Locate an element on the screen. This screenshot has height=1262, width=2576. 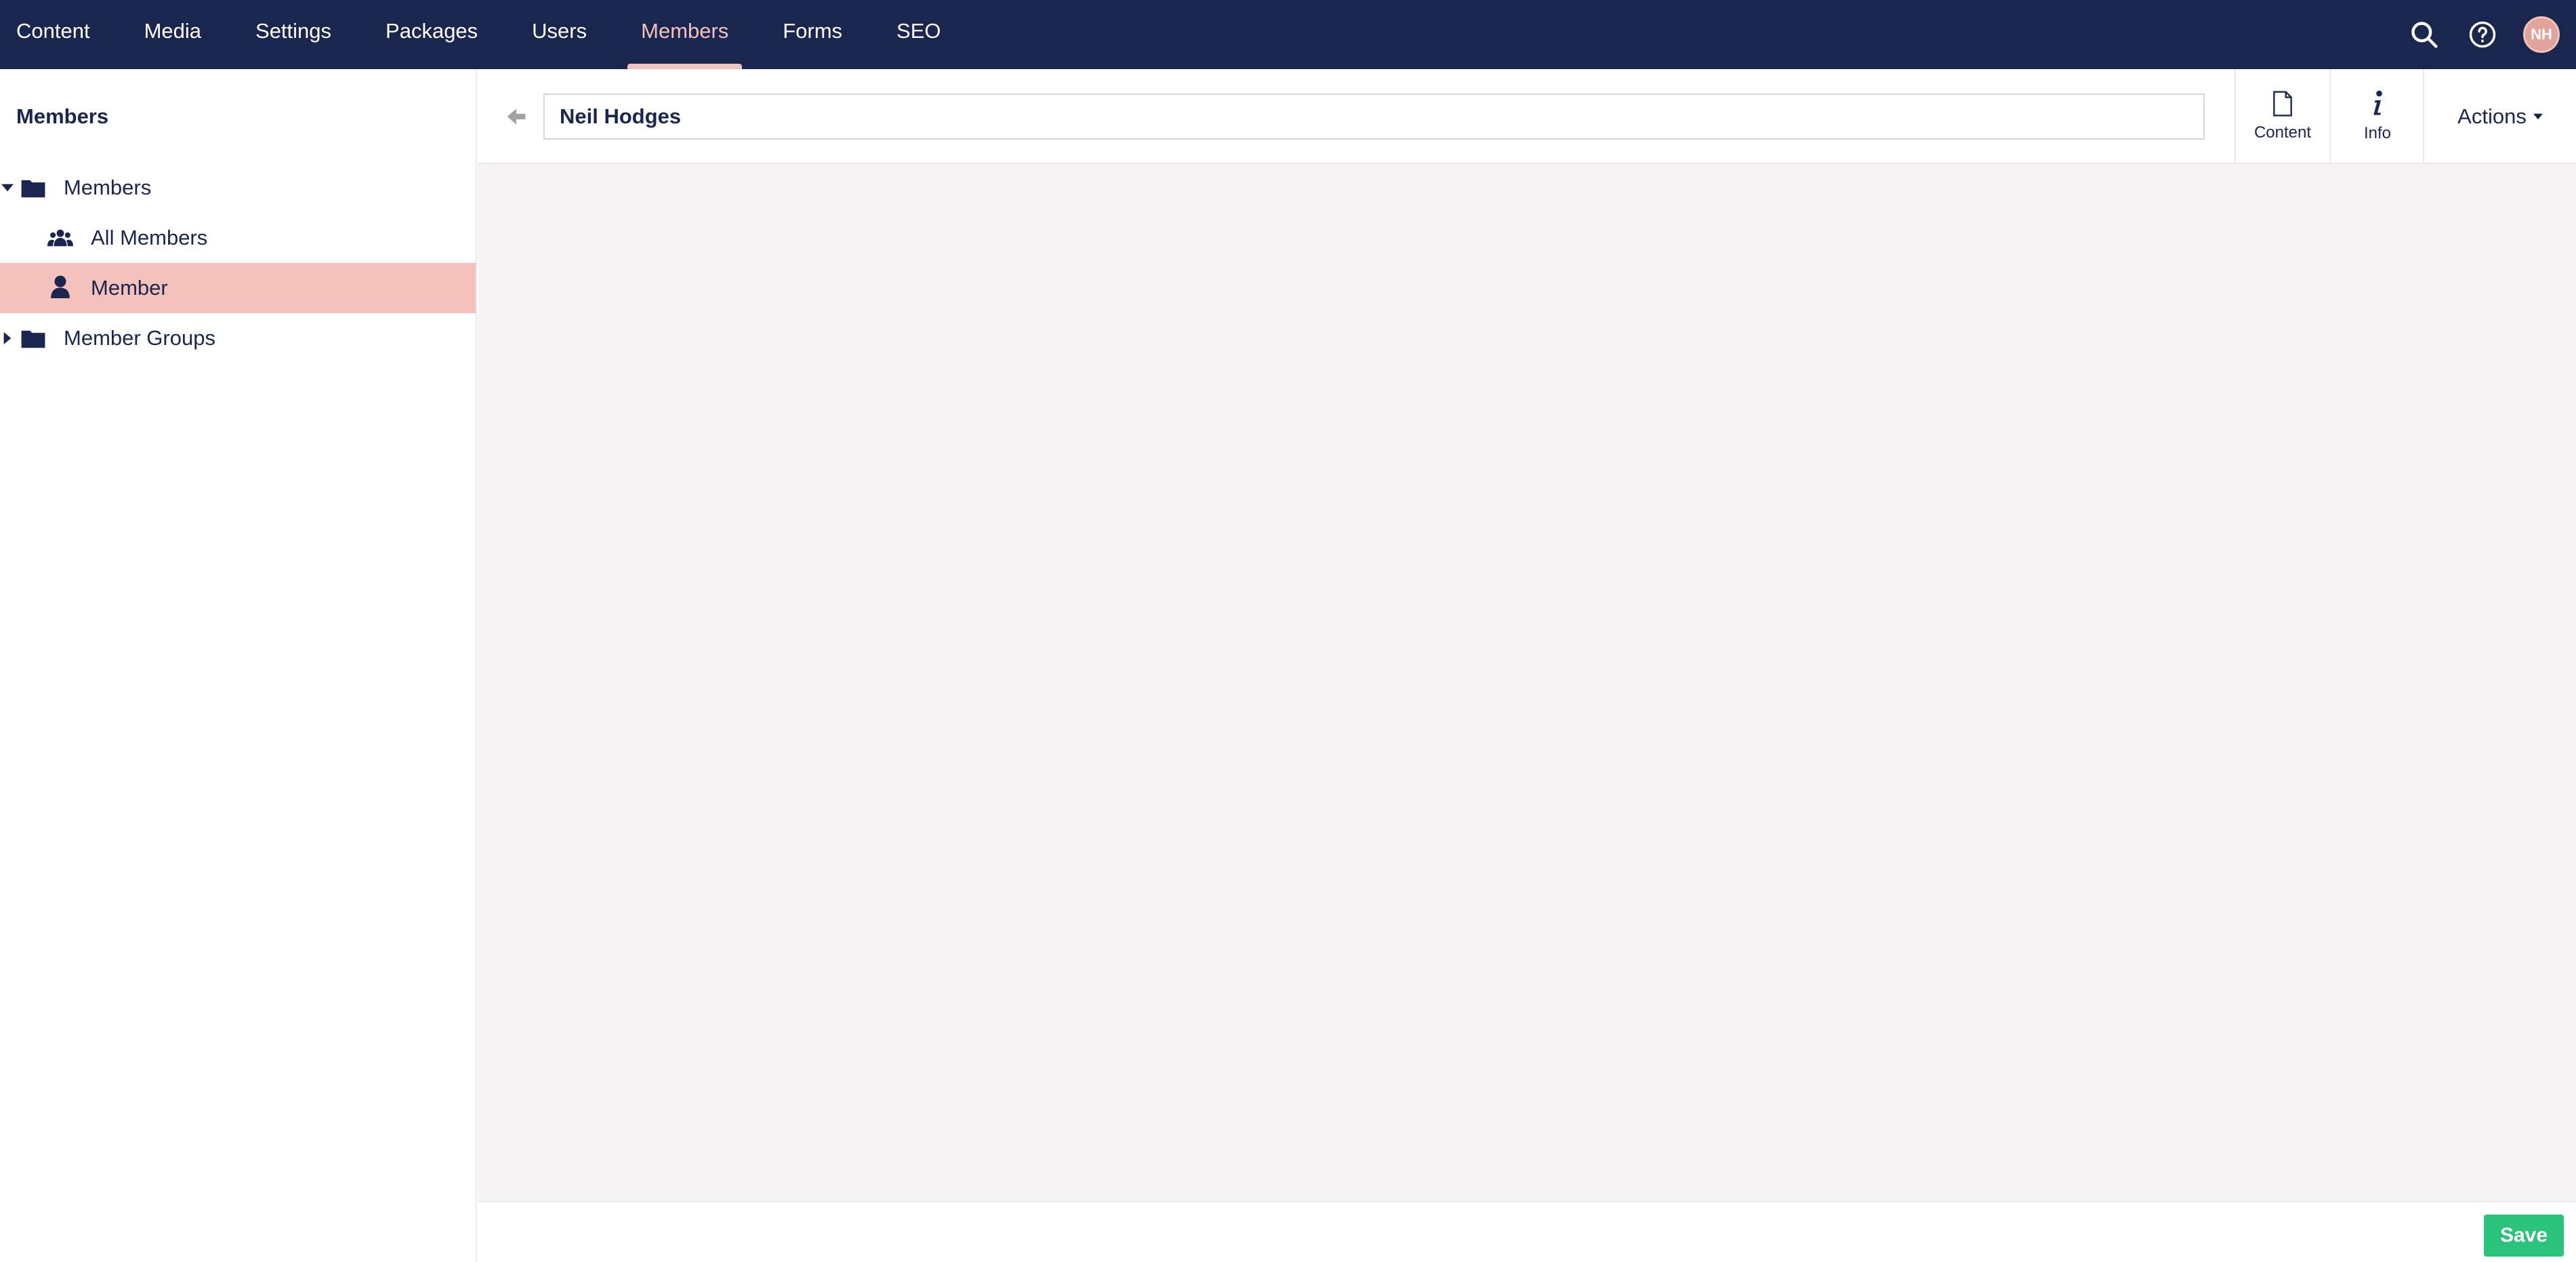
back-arrow-icon is located at coordinates (516, 117).